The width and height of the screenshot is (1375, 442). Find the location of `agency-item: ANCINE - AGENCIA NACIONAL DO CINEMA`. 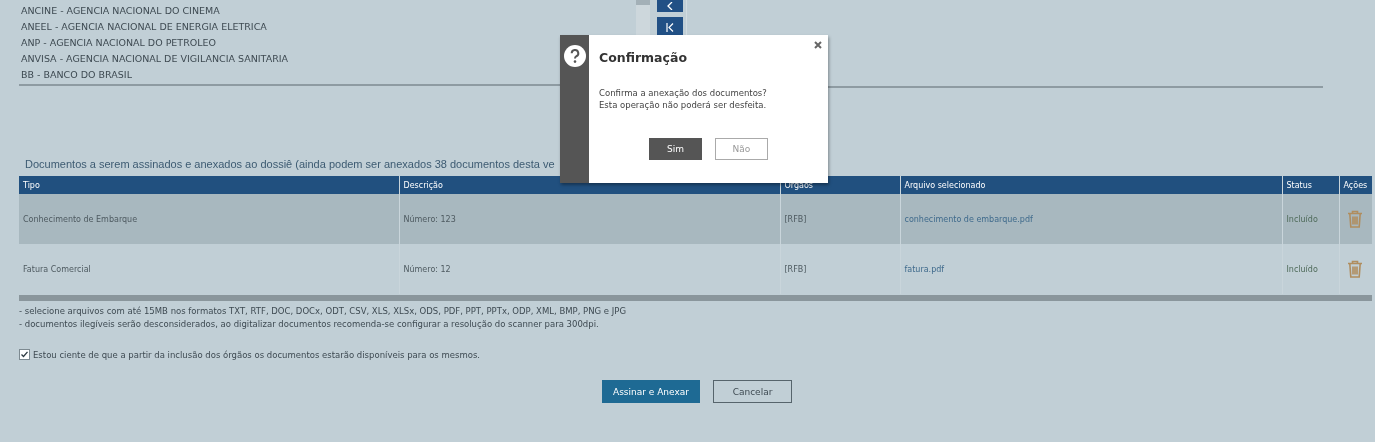

agency-item: ANCINE - AGENCIA NACIONAL DO CINEMA is located at coordinates (120, 11).